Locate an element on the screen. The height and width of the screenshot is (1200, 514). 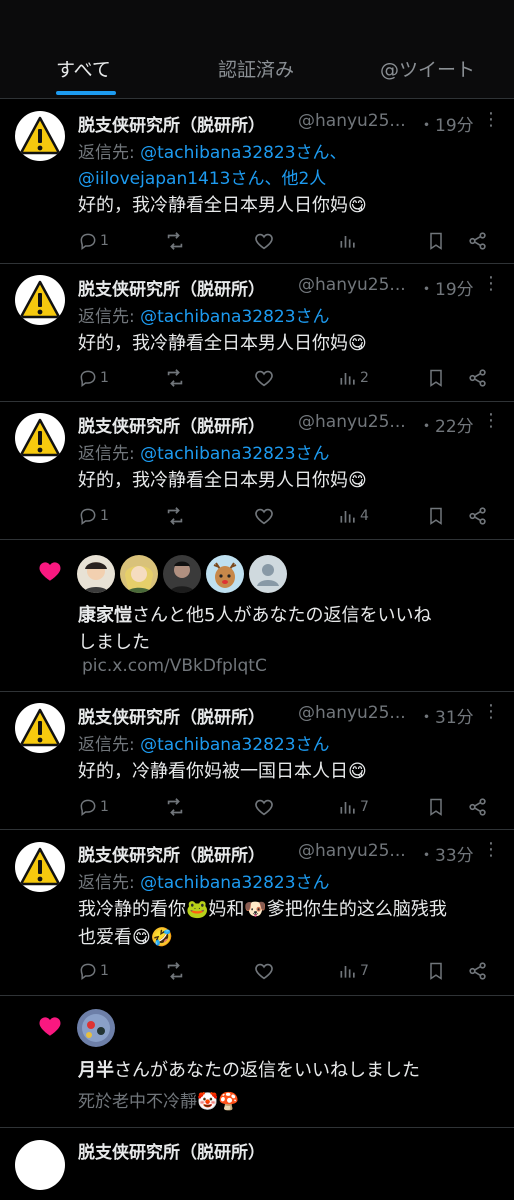
timestamp: ・19分 is located at coordinates (446, 290).